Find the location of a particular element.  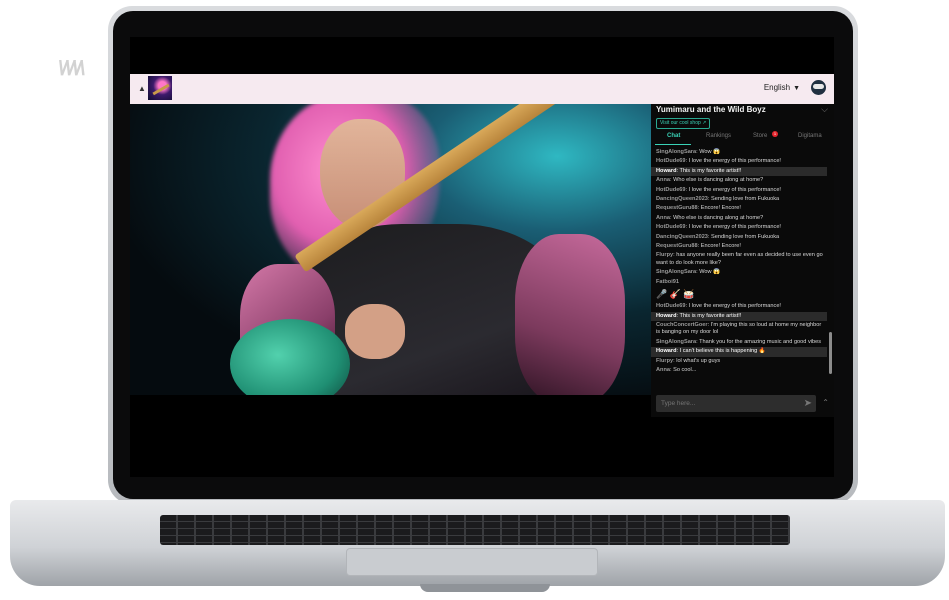

tab-store: Store is located at coordinates (760, 136).